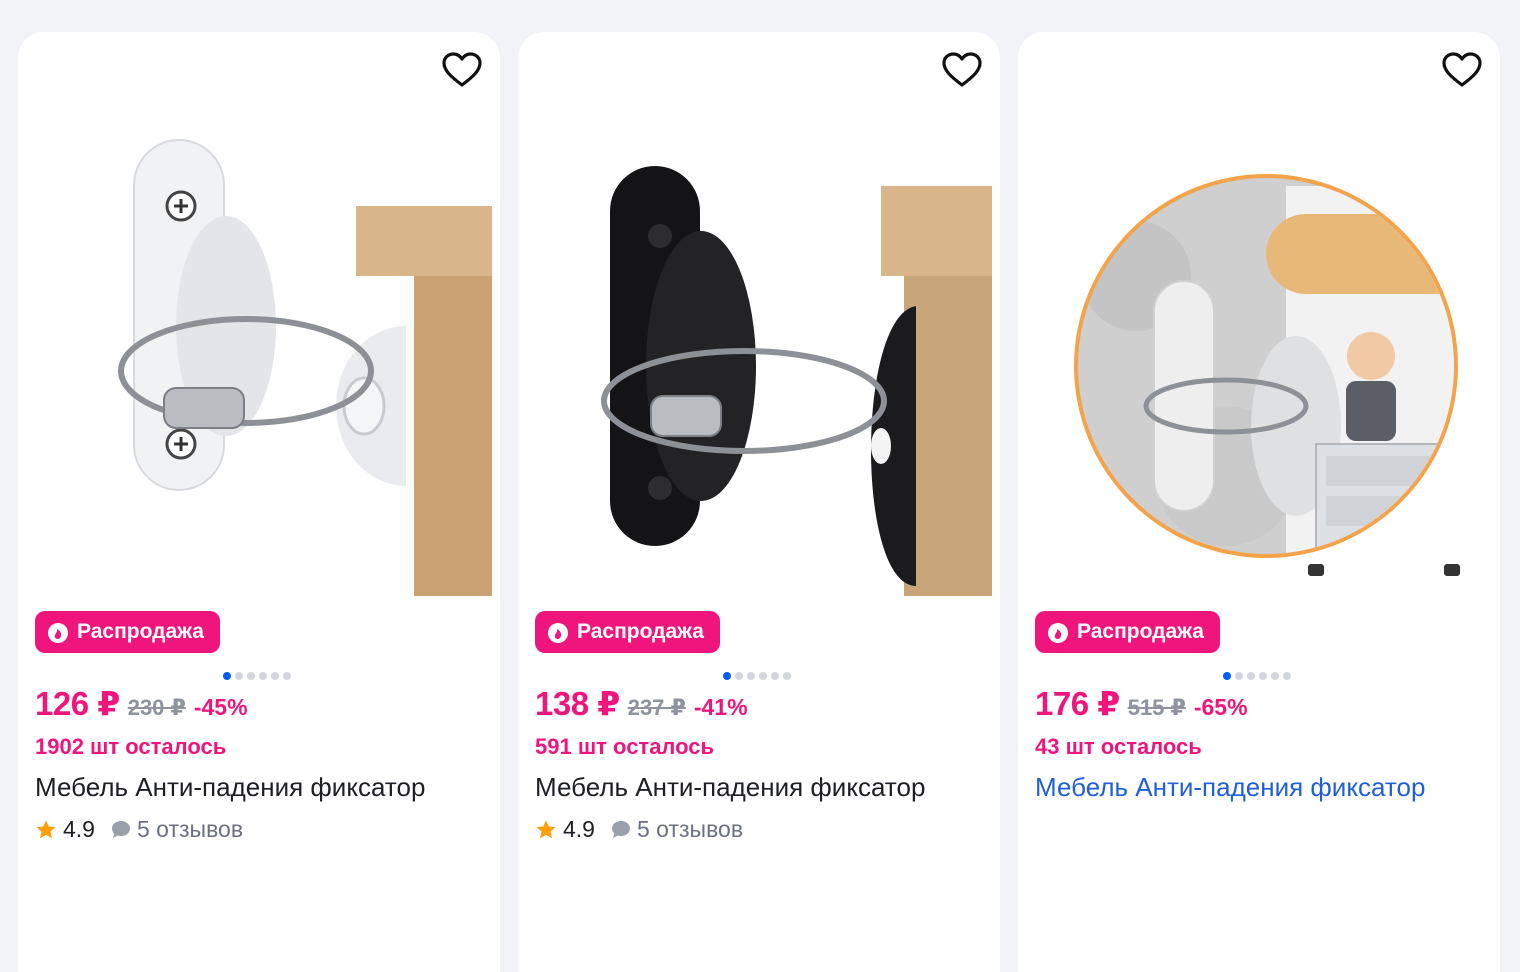 The height and width of the screenshot is (972, 1520). Describe the element at coordinates (625, 746) in the screenshot. I see `stock-left: 591 шт осталось` at that location.